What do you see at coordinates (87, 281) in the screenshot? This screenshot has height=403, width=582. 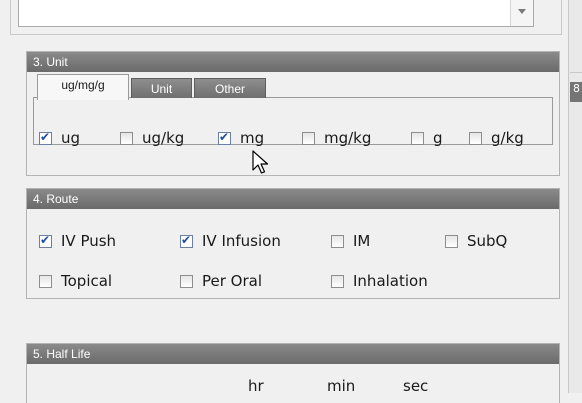 I see `checkbox-label: Topical` at bounding box center [87, 281].